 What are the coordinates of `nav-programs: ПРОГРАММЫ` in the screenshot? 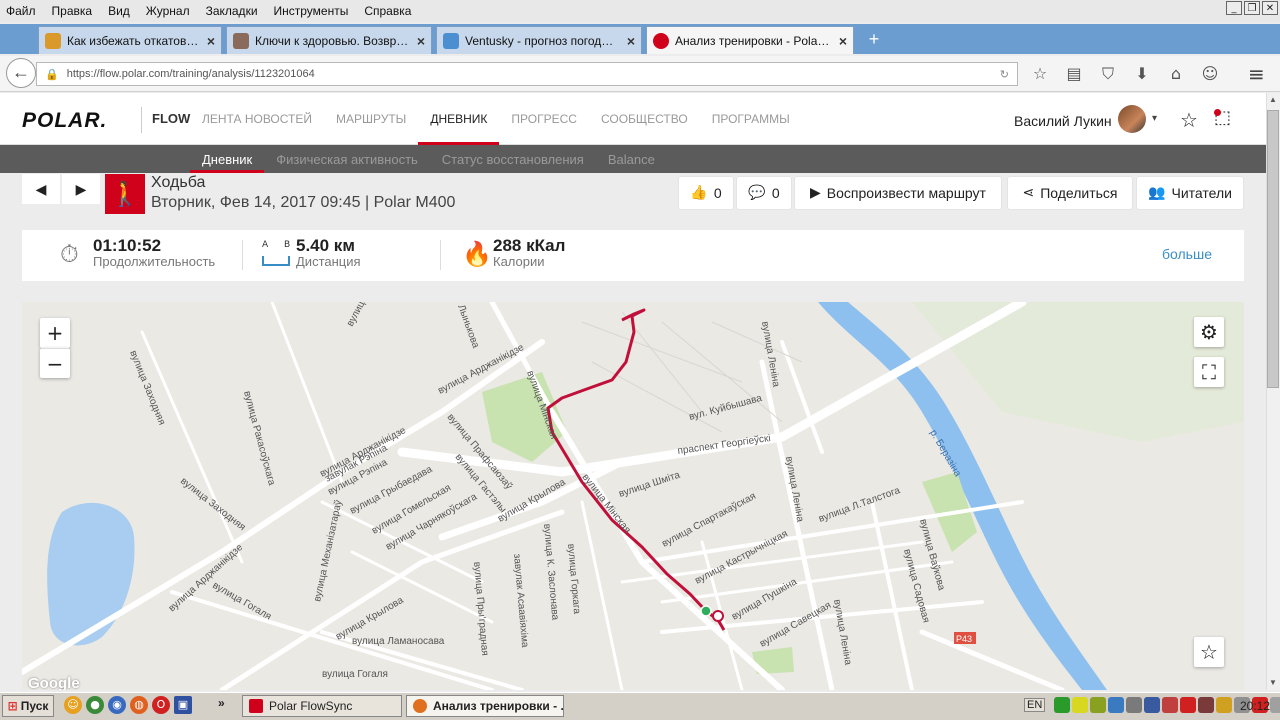 It's located at (751, 119).